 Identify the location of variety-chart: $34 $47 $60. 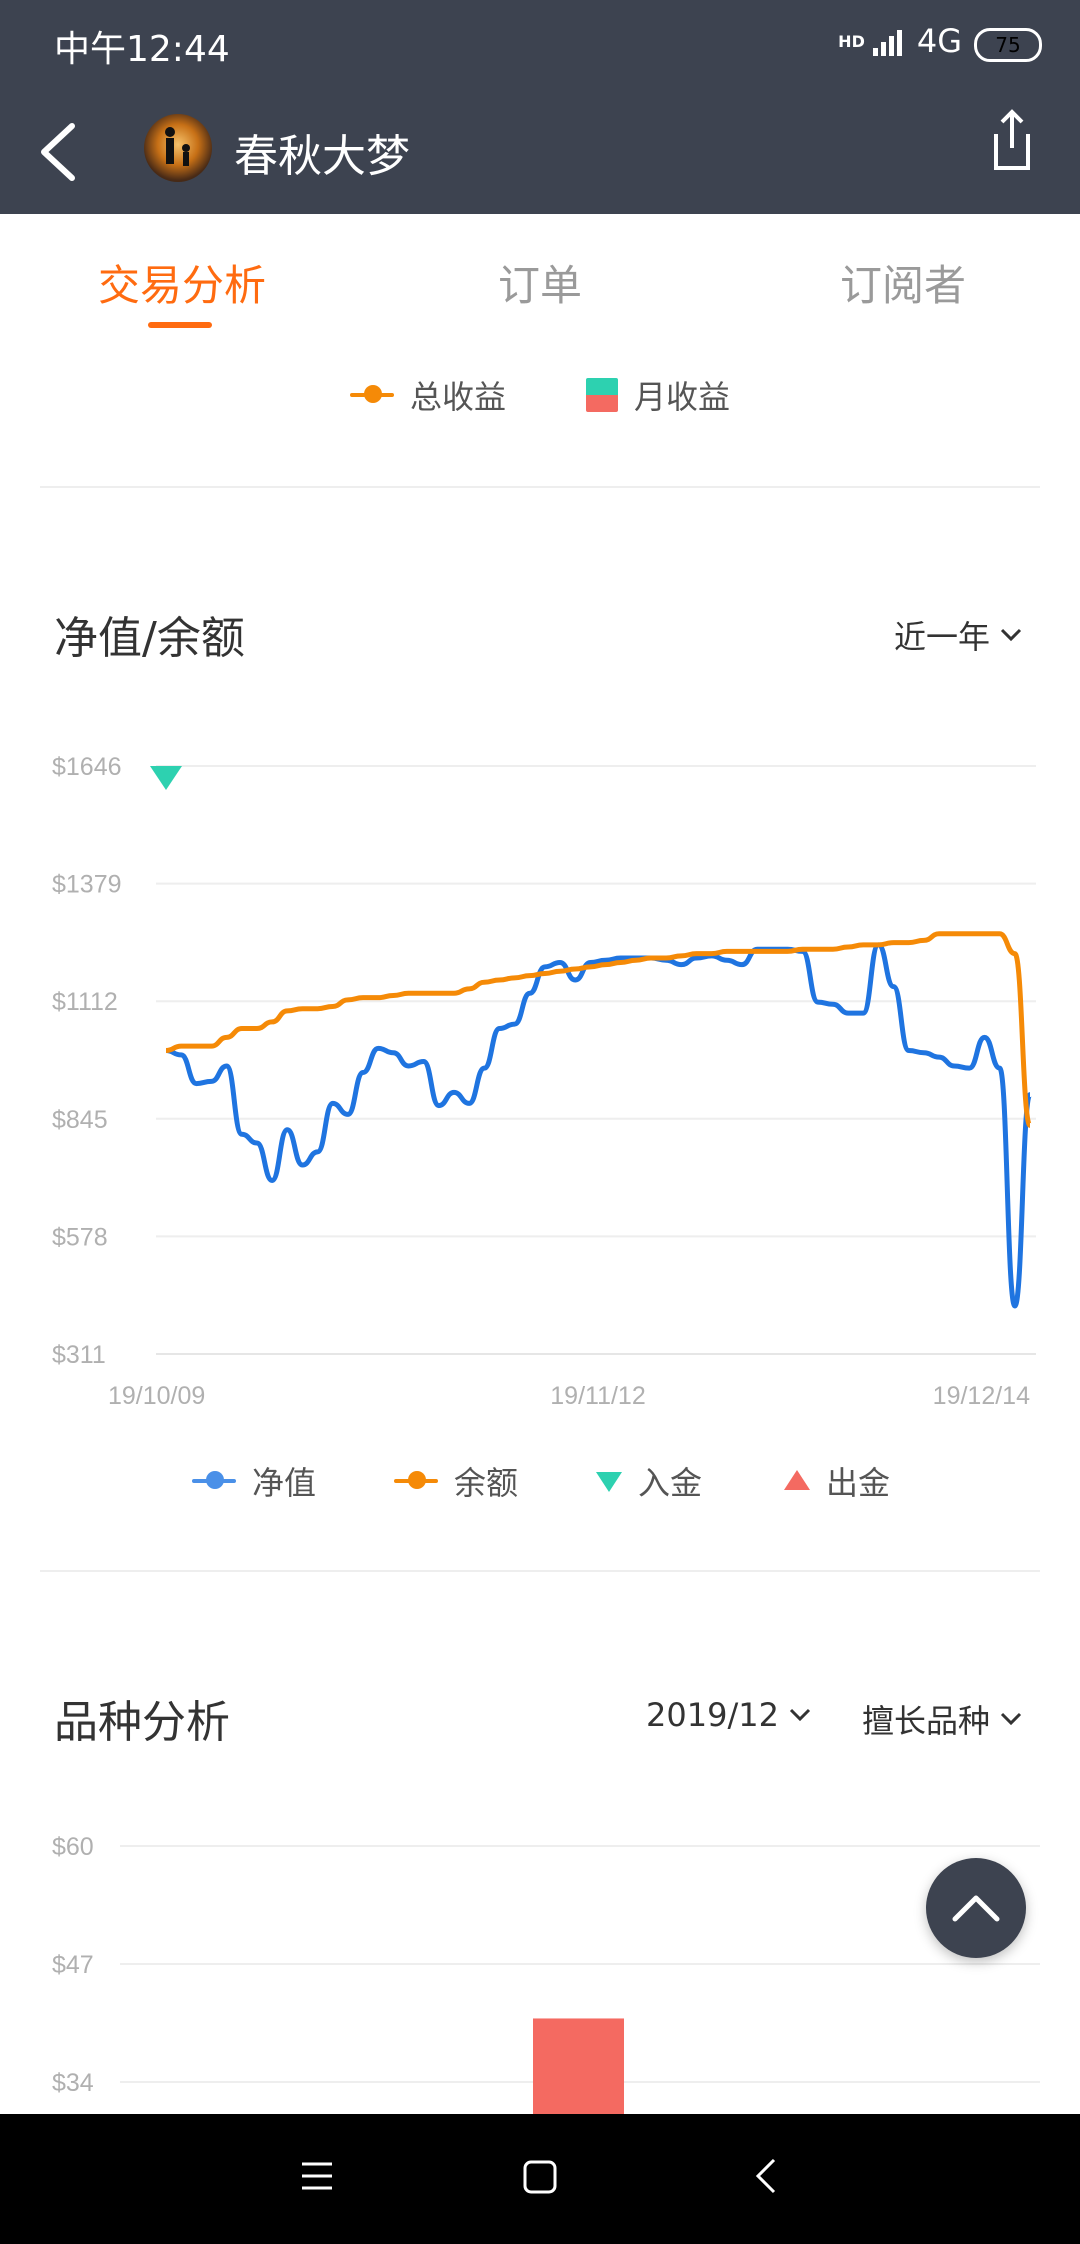
(546, 1973).